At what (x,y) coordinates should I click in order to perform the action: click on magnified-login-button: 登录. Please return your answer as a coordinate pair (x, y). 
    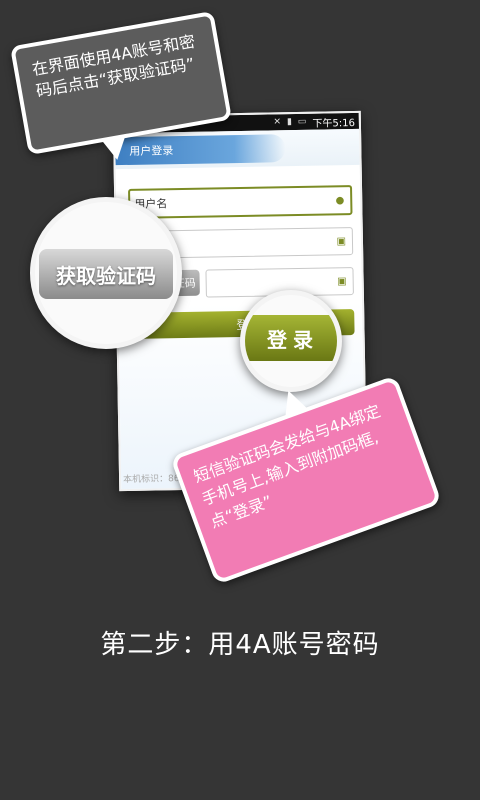
    Looking at the image, I should click on (291, 338).